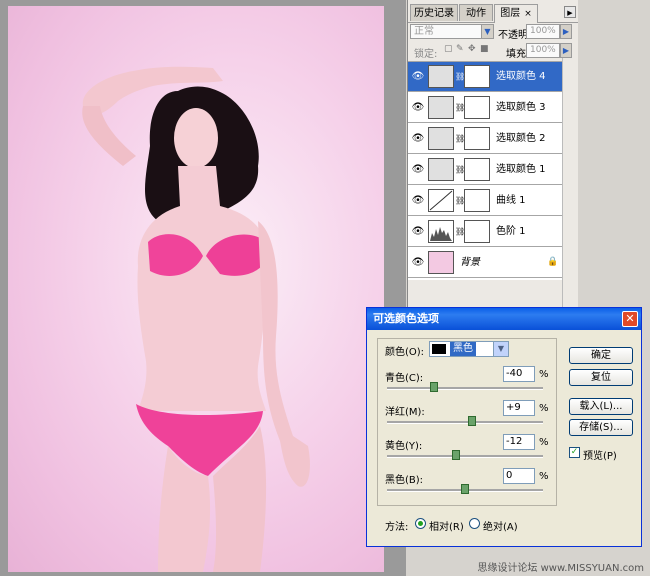 This screenshot has height=576, width=650. Describe the element at coordinates (469, 349) in the screenshot. I see `colors-select: 黑色 ▼` at that location.